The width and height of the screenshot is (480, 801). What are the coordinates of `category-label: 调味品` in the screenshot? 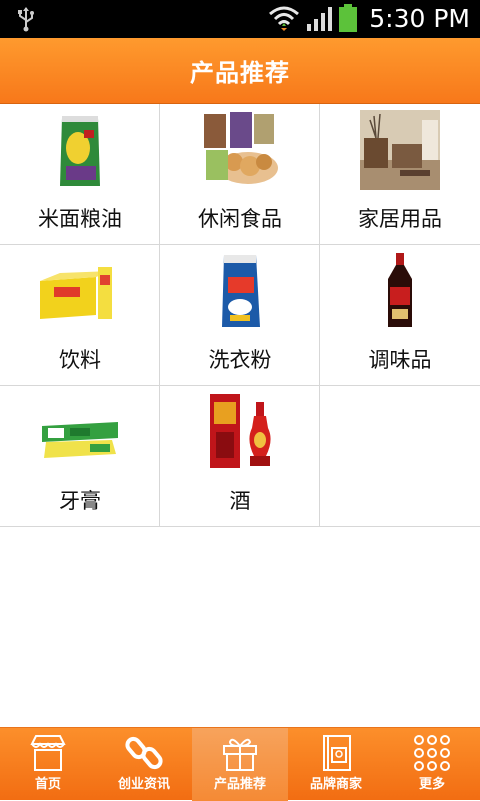 It's located at (400, 360).